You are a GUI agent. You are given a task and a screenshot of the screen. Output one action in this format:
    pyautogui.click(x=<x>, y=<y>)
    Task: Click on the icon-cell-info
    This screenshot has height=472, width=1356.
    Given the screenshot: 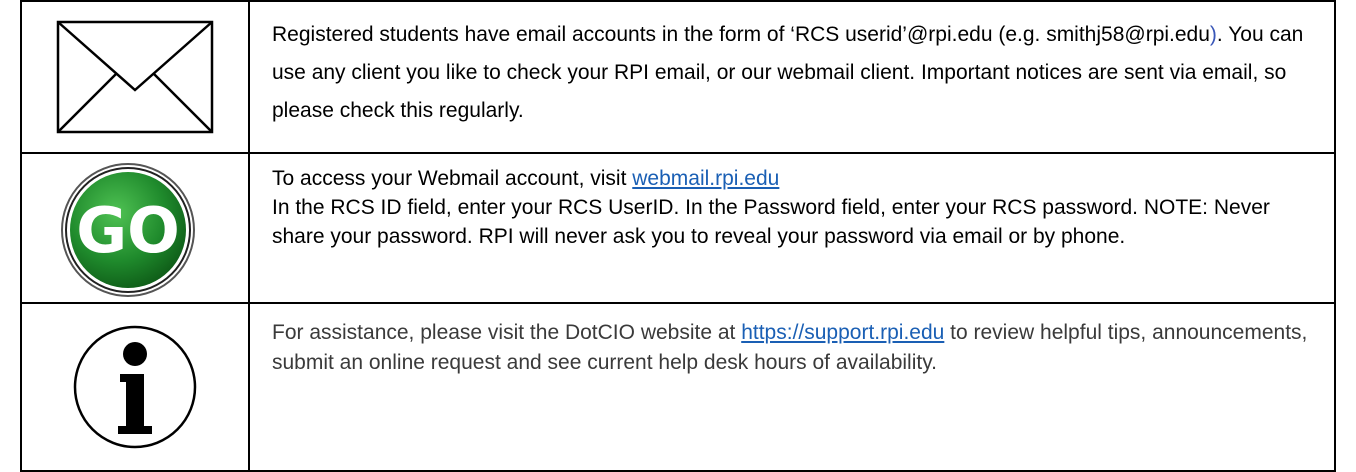 What is the action you would take?
    pyautogui.click(x=136, y=388)
    